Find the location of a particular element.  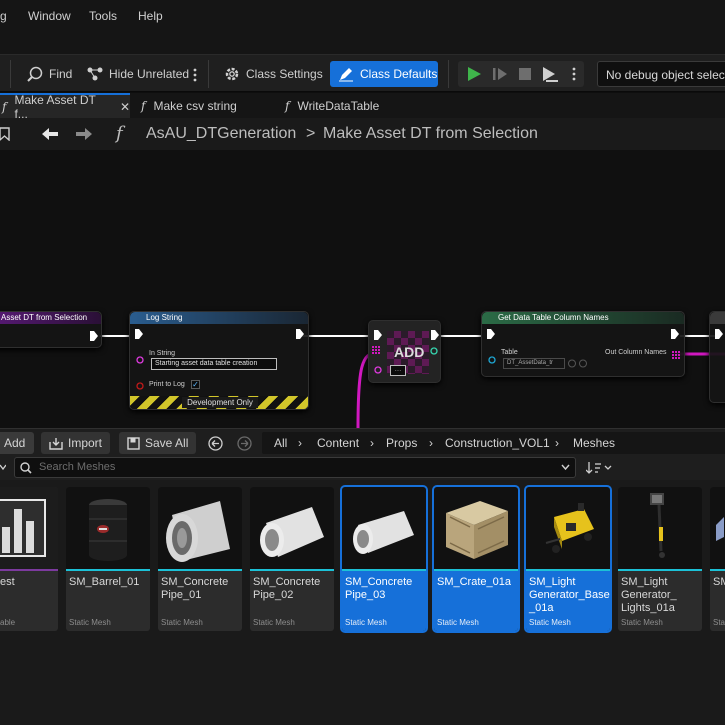

close-icon: ✕ is located at coordinates (125, 107).